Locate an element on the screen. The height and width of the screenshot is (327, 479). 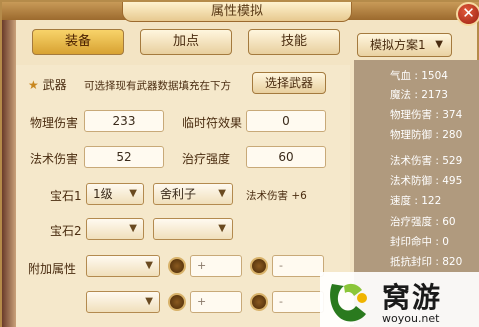
extra-attr-label: 附加属性 is located at coordinates (52, 269).